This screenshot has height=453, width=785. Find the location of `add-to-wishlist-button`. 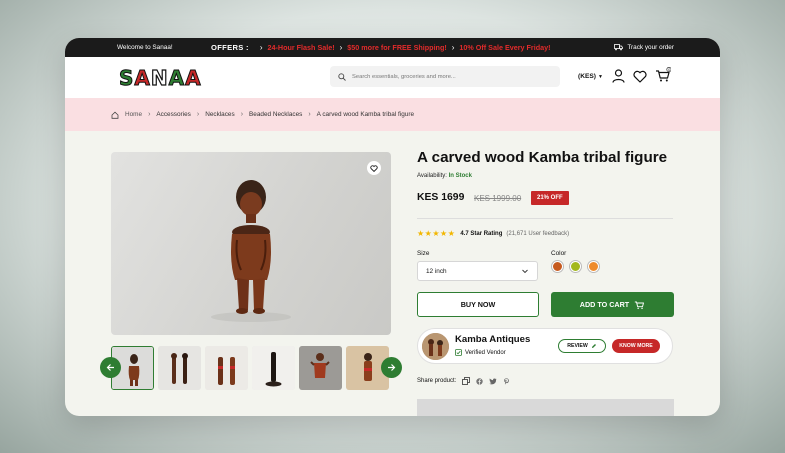

add-to-wishlist-button is located at coordinates (374, 168).